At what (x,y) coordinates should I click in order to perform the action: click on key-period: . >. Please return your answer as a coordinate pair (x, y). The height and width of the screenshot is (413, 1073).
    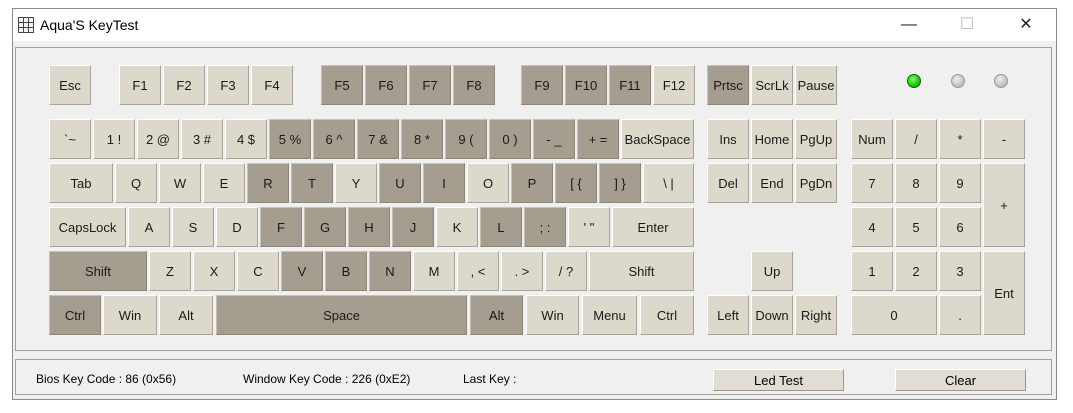
    Looking at the image, I should click on (522, 271).